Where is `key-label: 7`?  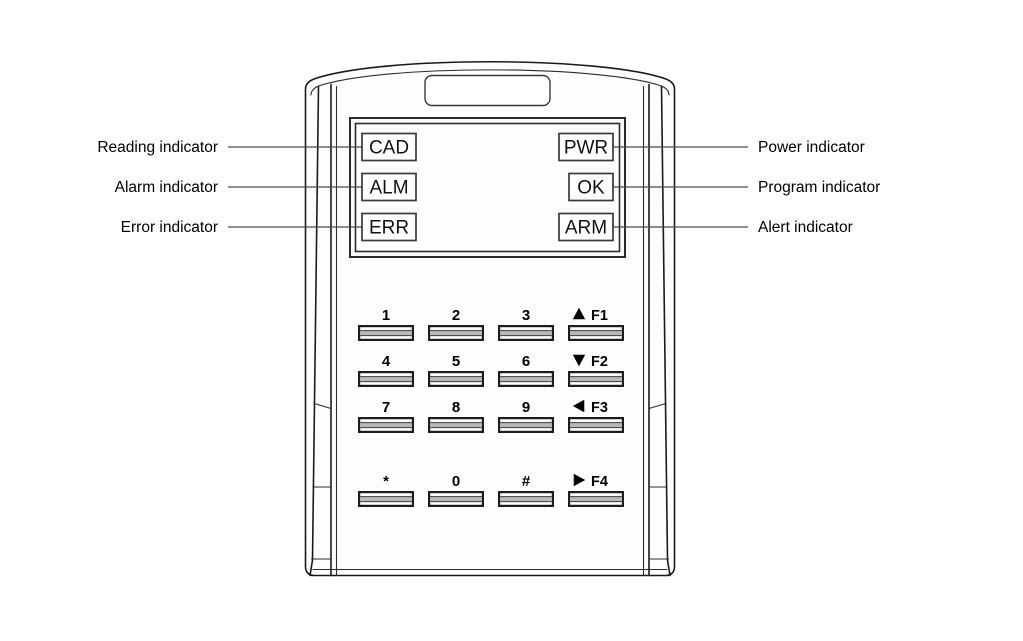 key-label: 7 is located at coordinates (386, 407).